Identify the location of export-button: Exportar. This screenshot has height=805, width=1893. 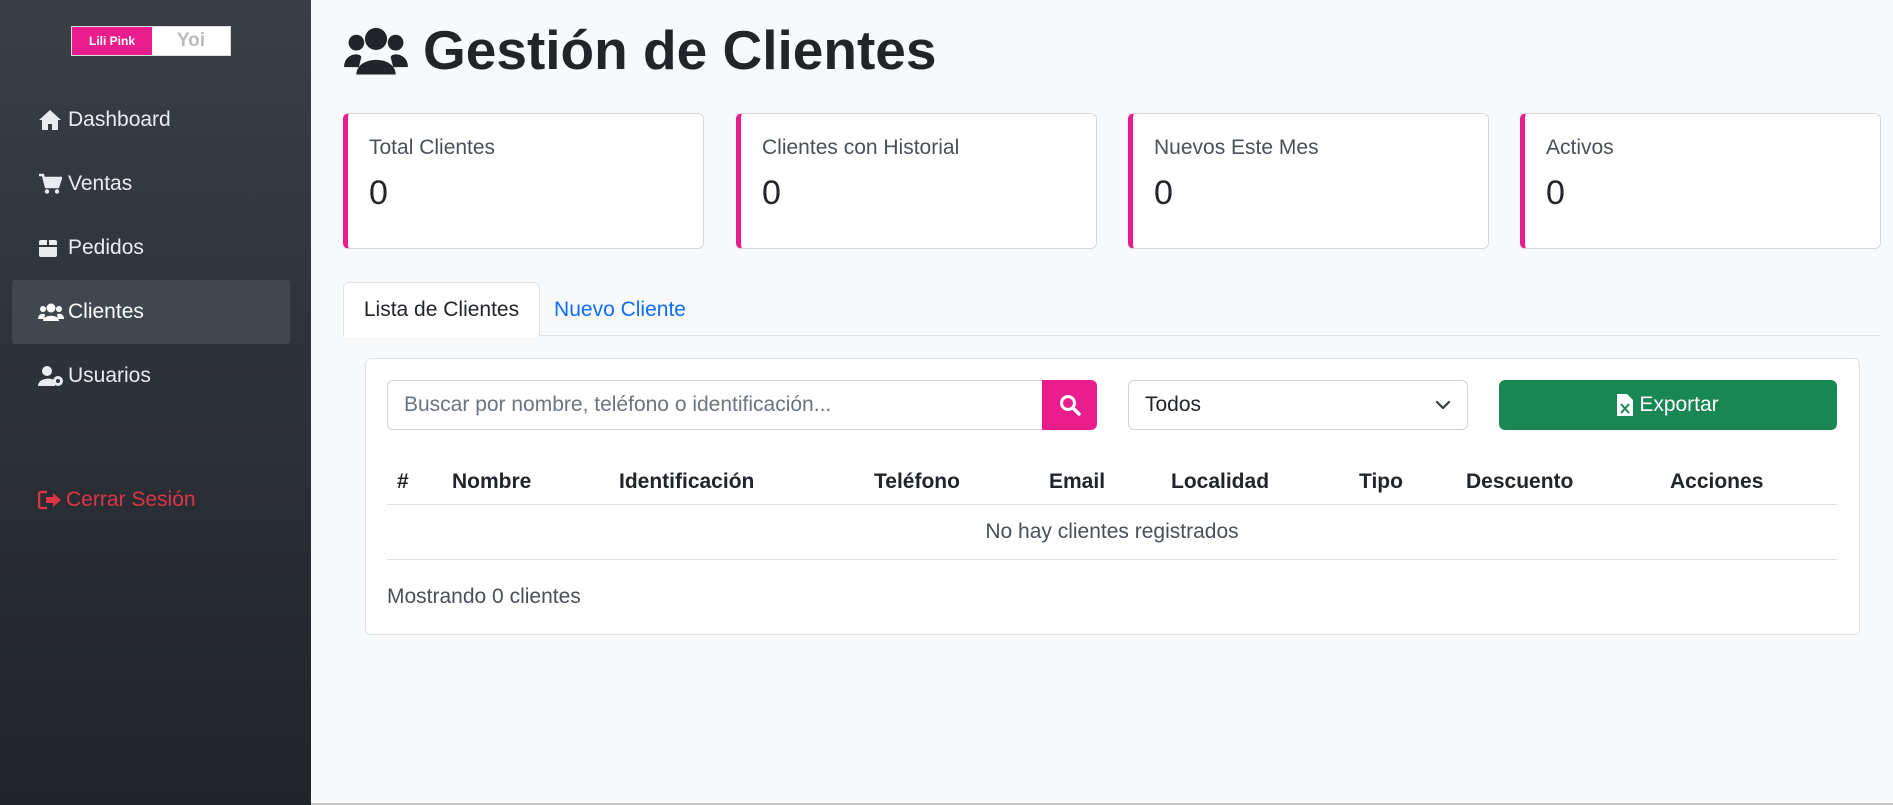
(1668, 405).